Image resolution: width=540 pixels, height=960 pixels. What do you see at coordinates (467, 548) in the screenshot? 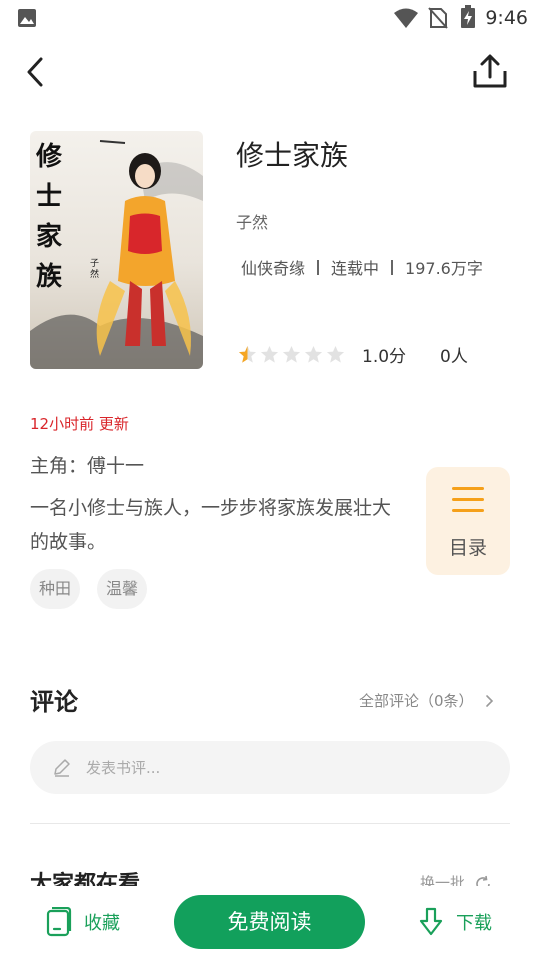
I see `toc-label: 目录` at bounding box center [467, 548].